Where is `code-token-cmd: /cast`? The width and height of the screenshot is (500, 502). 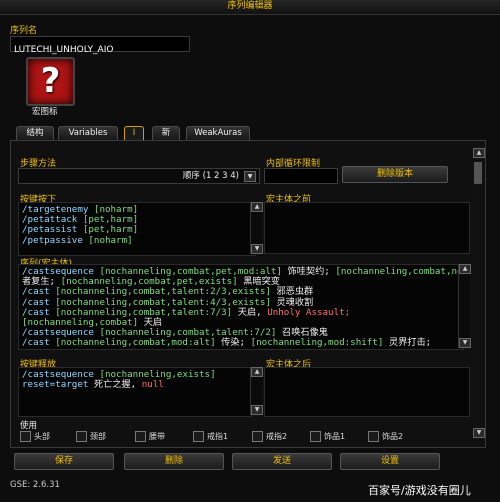 code-token-cmd: /cast is located at coordinates (36, 343).